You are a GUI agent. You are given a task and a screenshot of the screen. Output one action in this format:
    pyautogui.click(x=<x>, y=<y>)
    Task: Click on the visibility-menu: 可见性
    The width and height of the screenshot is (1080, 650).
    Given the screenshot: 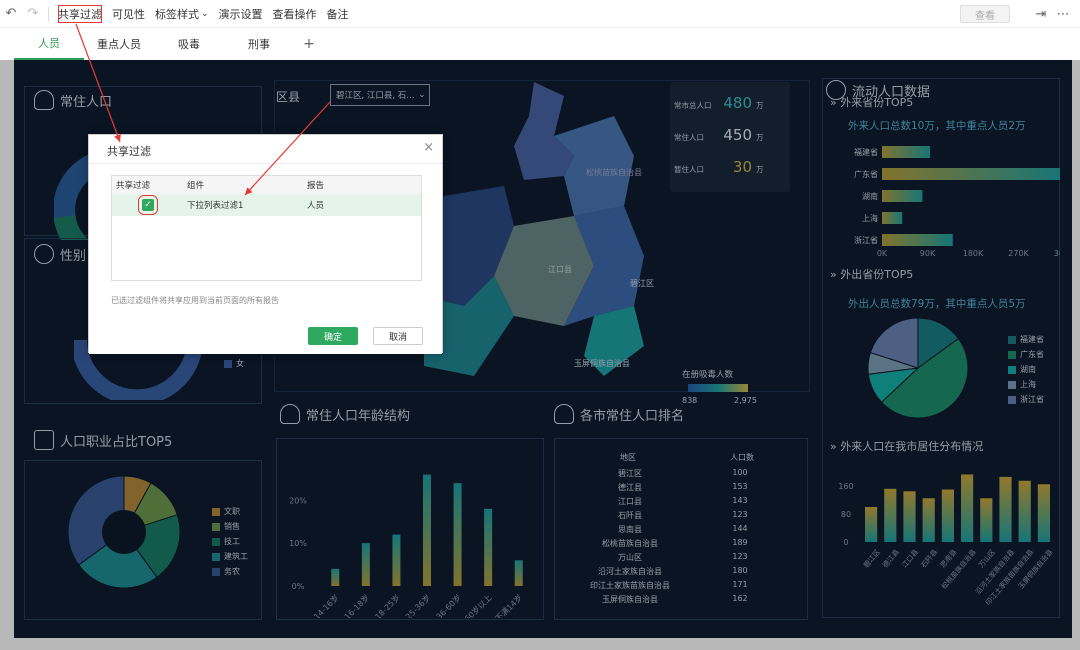 What is the action you would take?
    pyautogui.click(x=128, y=14)
    